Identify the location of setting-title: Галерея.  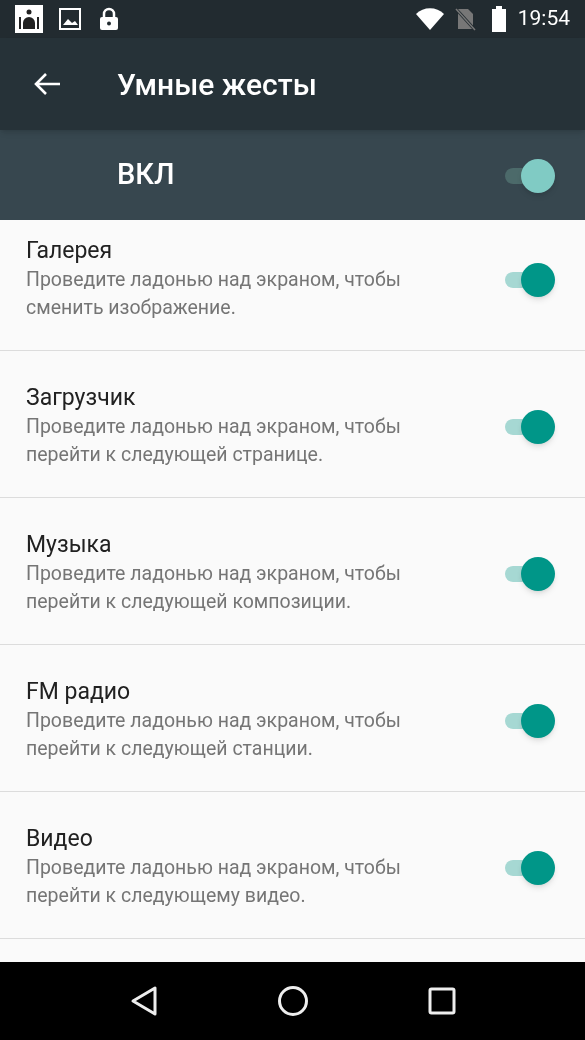
(70, 251).